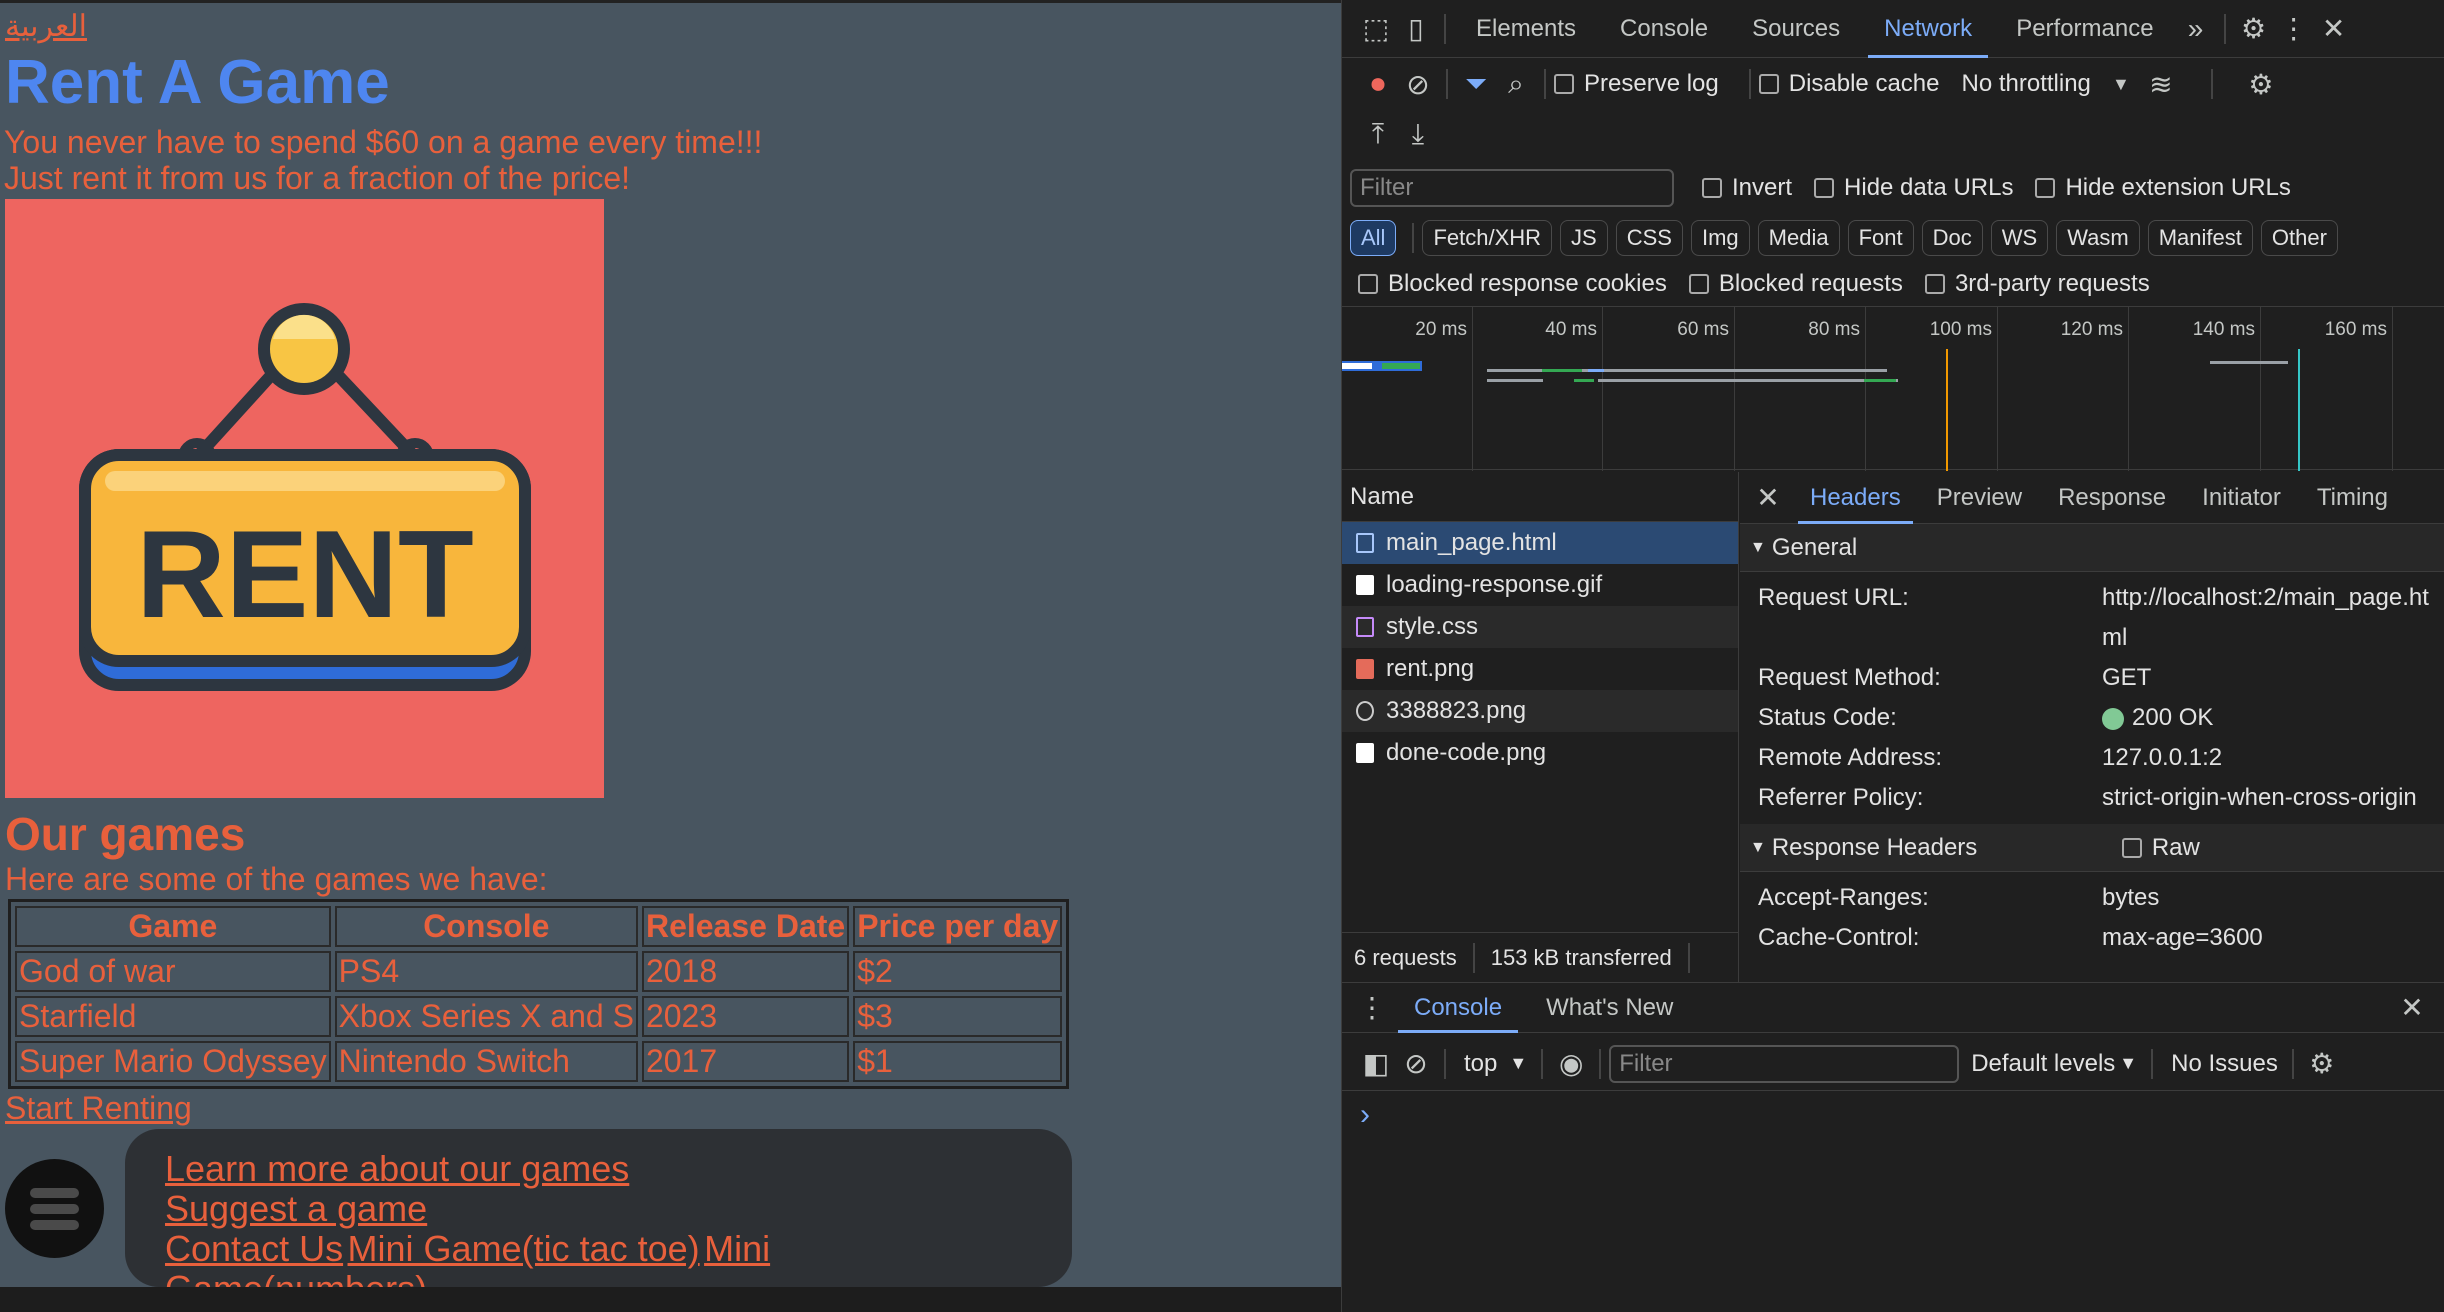  I want to click on request-row: main_page.html, so click(1540, 543).